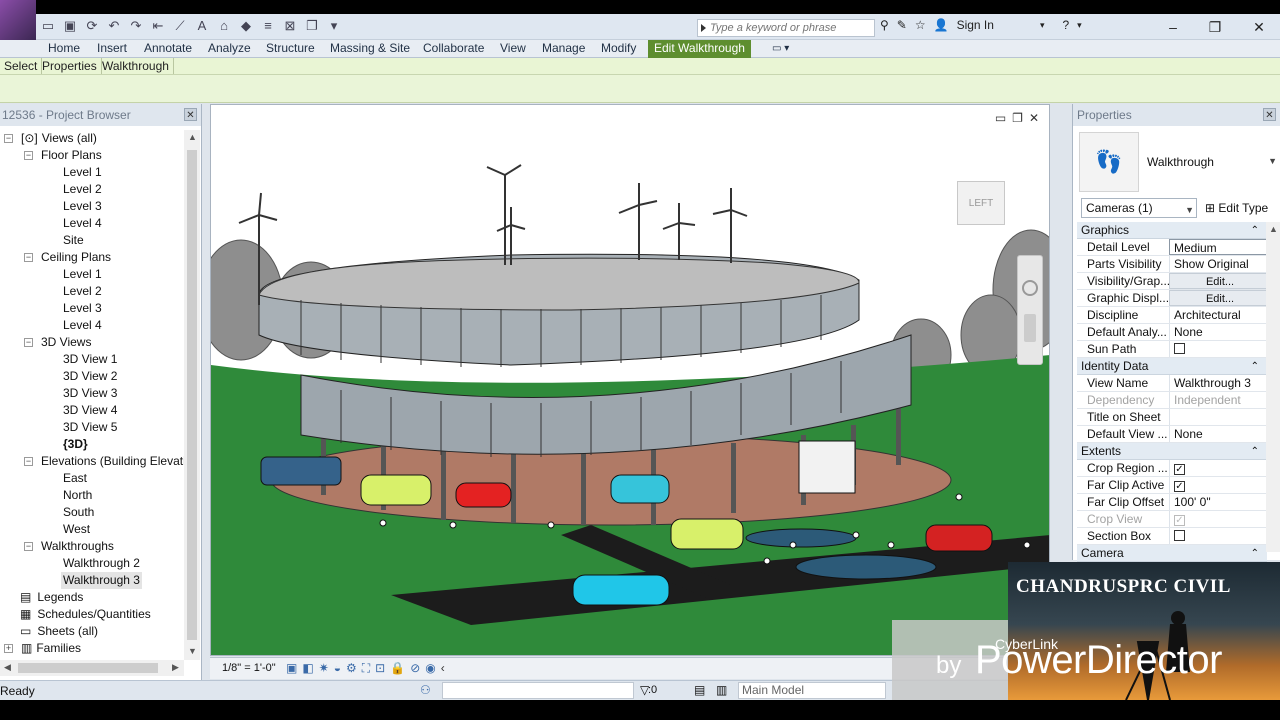 The image size is (1280, 720). What do you see at coordinates (82, 189) in the screenshot?
I see `tree-leaf: Level 2` at bounding box center [82, 189].